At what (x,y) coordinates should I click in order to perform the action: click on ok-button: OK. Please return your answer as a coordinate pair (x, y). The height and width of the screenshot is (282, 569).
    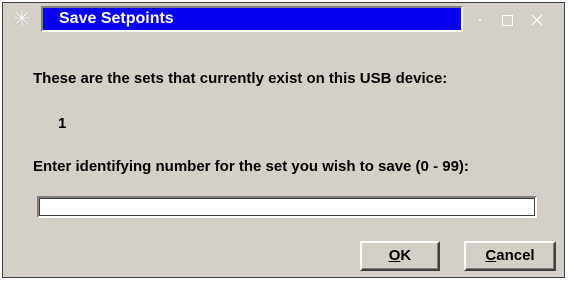
    Looking at the image, I should click on (400, 256).